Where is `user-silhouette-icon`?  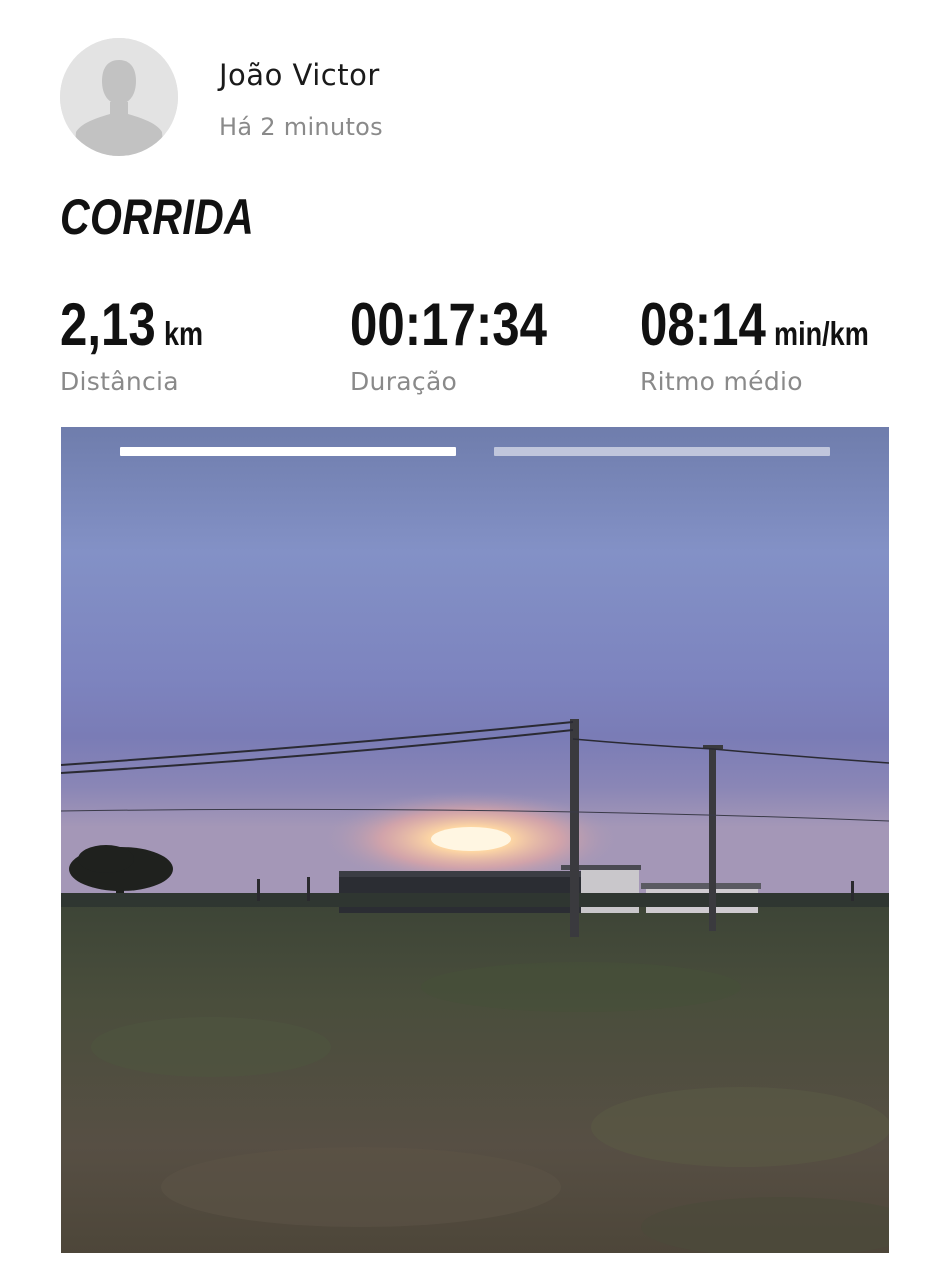 user-silhouette-icon is located at coordinates (119, 97).